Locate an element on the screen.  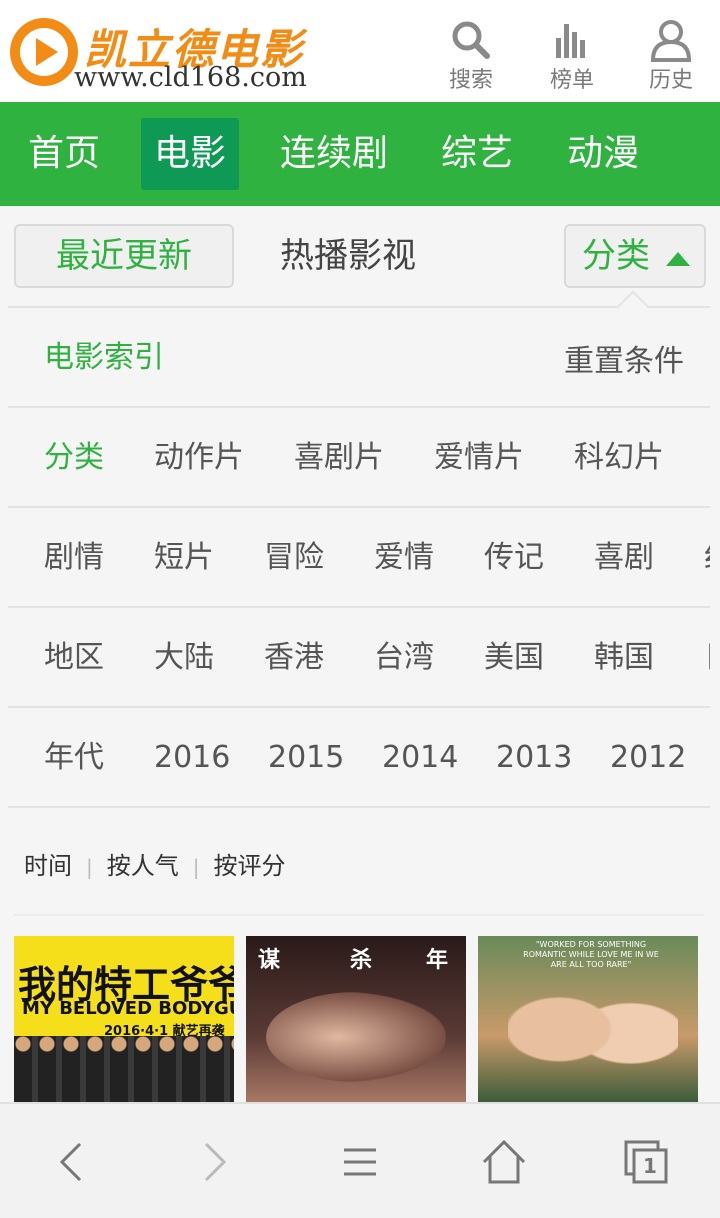
ranking-label: 榜单 is located at coordinates (571, 80).